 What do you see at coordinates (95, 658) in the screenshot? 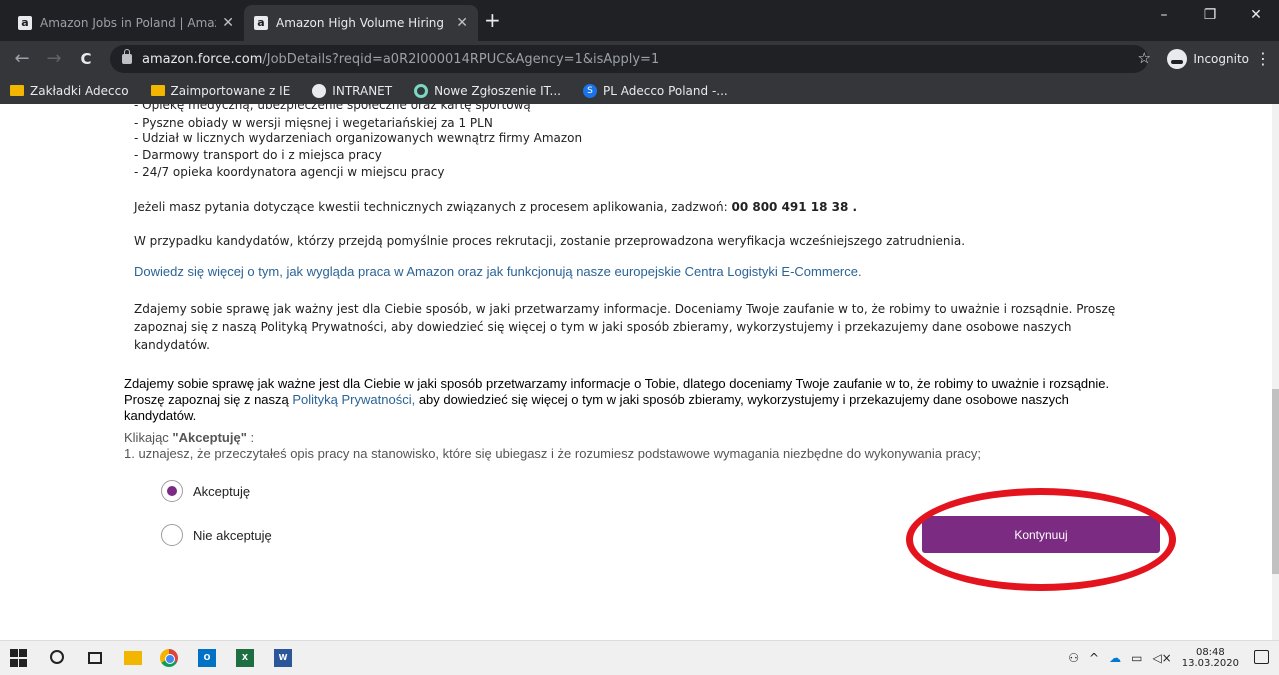
I see `task-view-icon` at bounding box center [95, 658].